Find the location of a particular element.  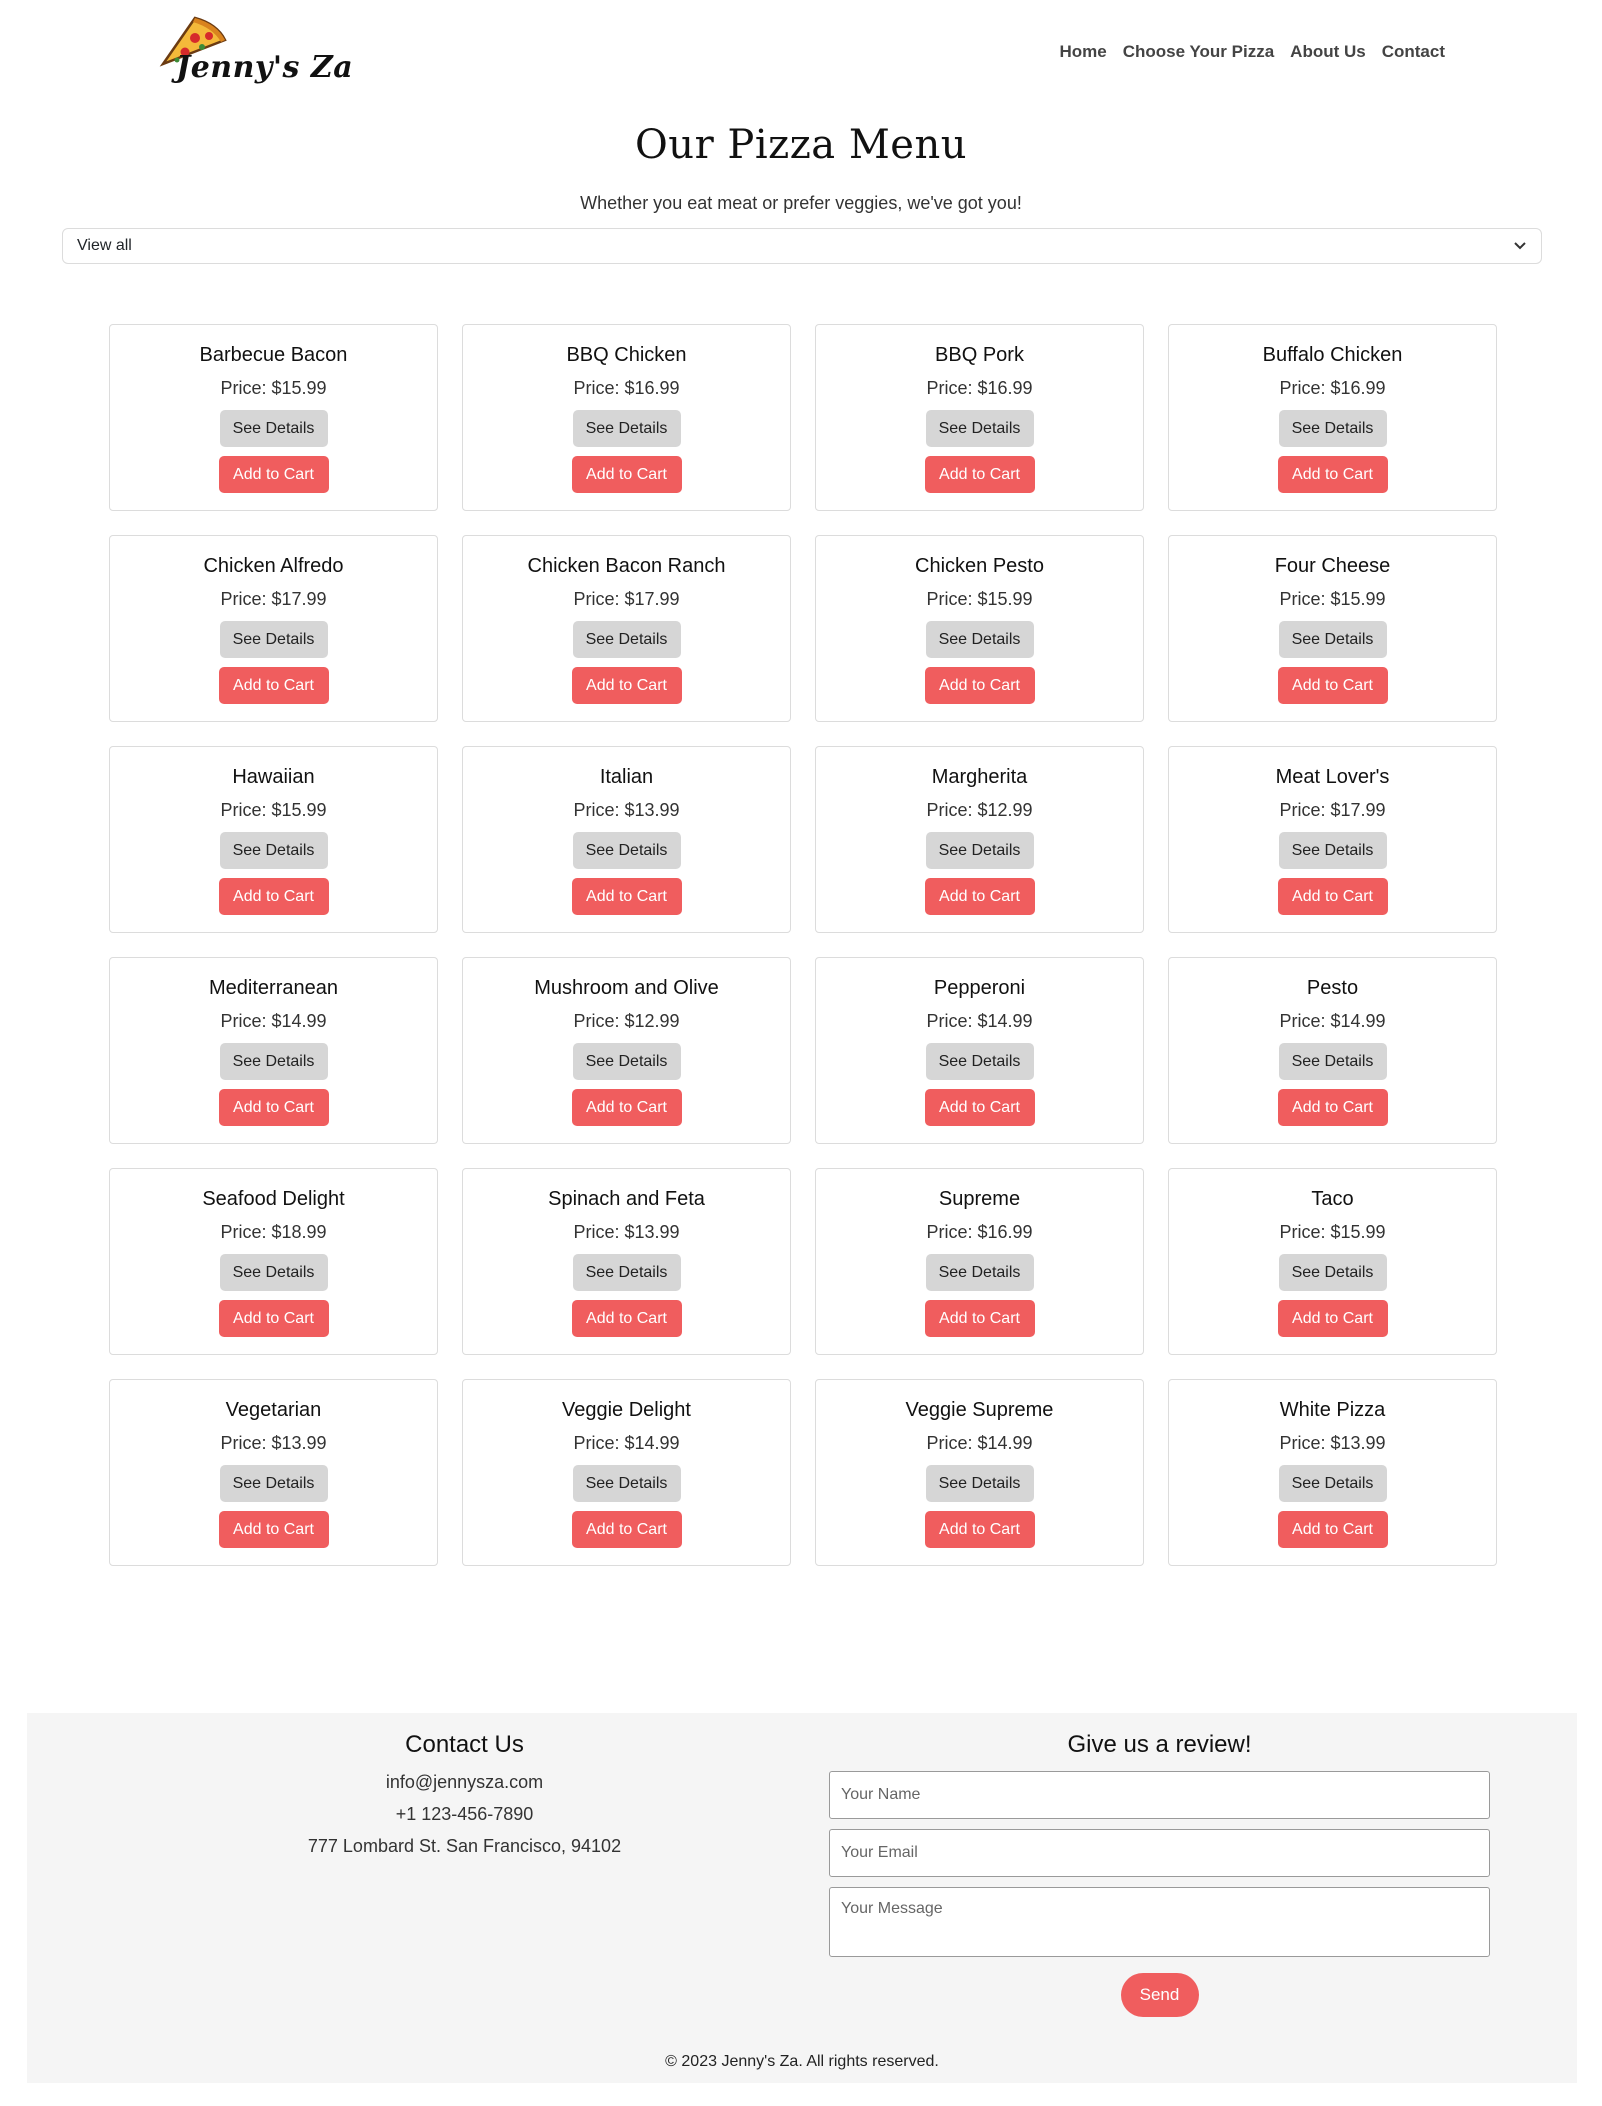

contact-title: Contact Us is located at coordinates (464, 1744).